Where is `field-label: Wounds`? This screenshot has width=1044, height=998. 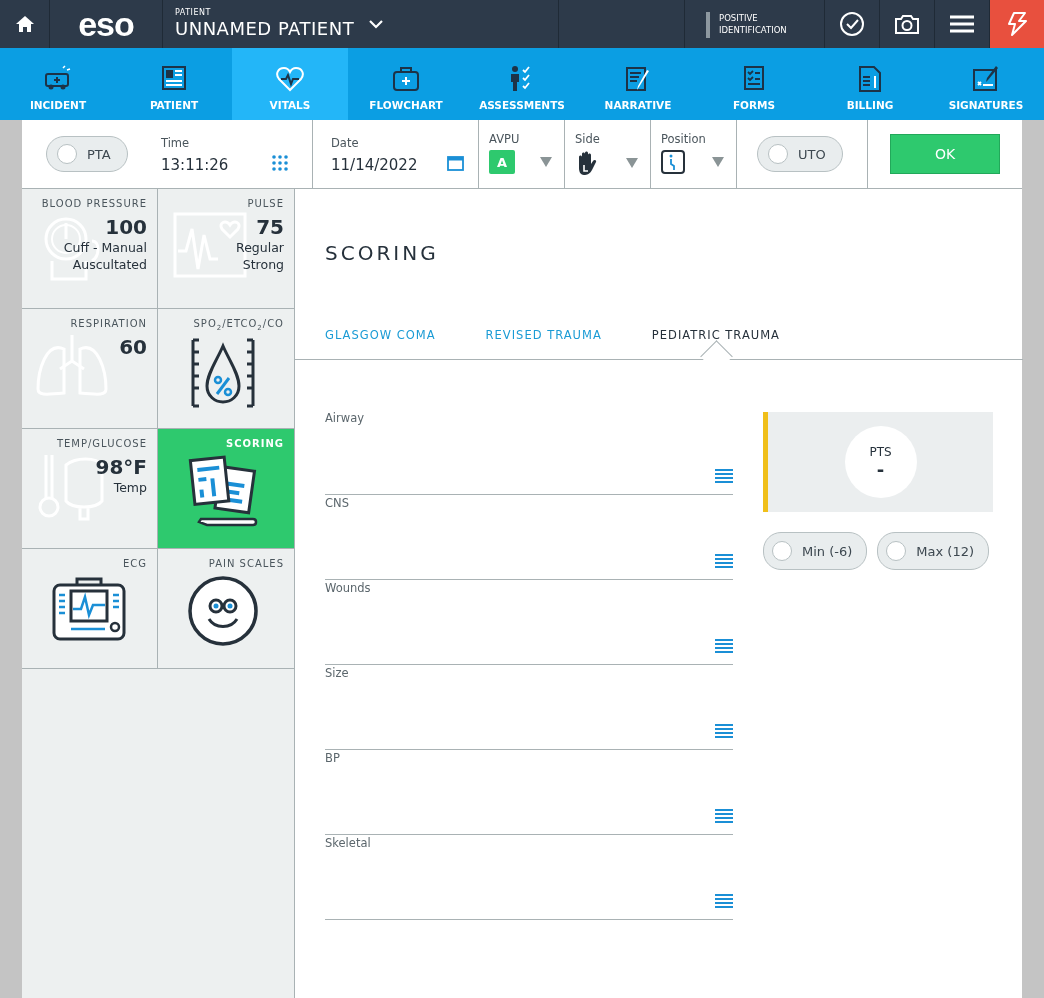 field-label: Wounds is located at coordinates (348, 588).